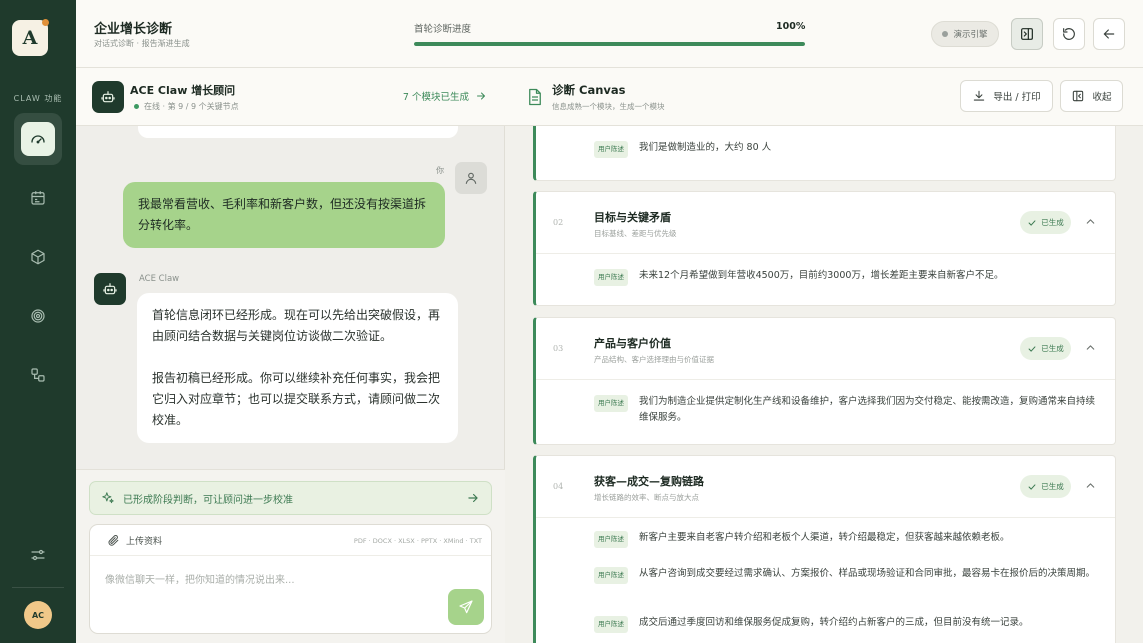 The width and height of the screenshot is (1143, 643). What do you see at coordinates (825, 223) in the screenshot?
I see `module-card-header: 02 目标与关键矛盾 目标基线、差距与优先级 已生成` at bounding box center [825, 223].